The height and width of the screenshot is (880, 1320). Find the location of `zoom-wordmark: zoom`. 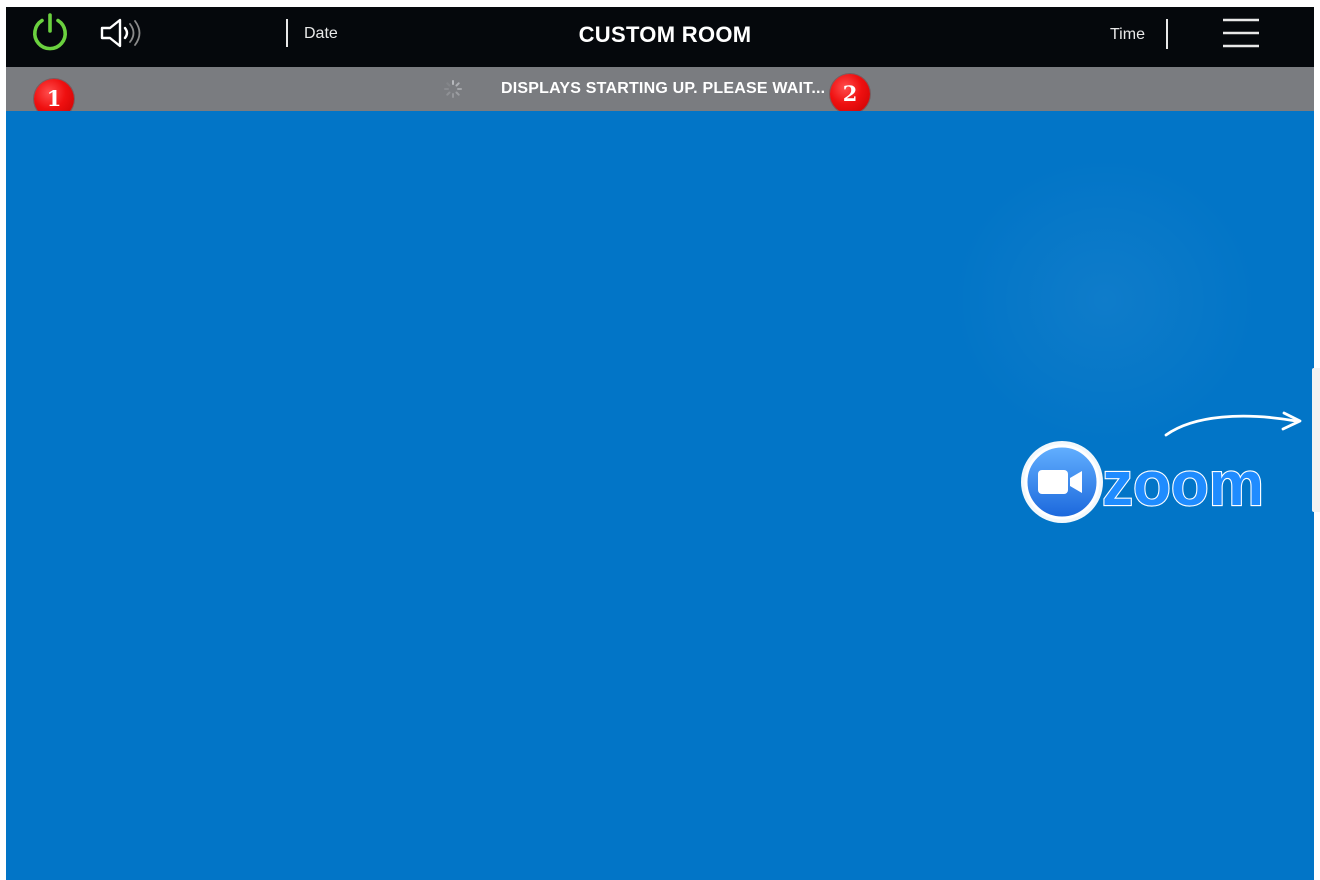

zoom-wordmark: zoom is located at coordinates (1183, 484).